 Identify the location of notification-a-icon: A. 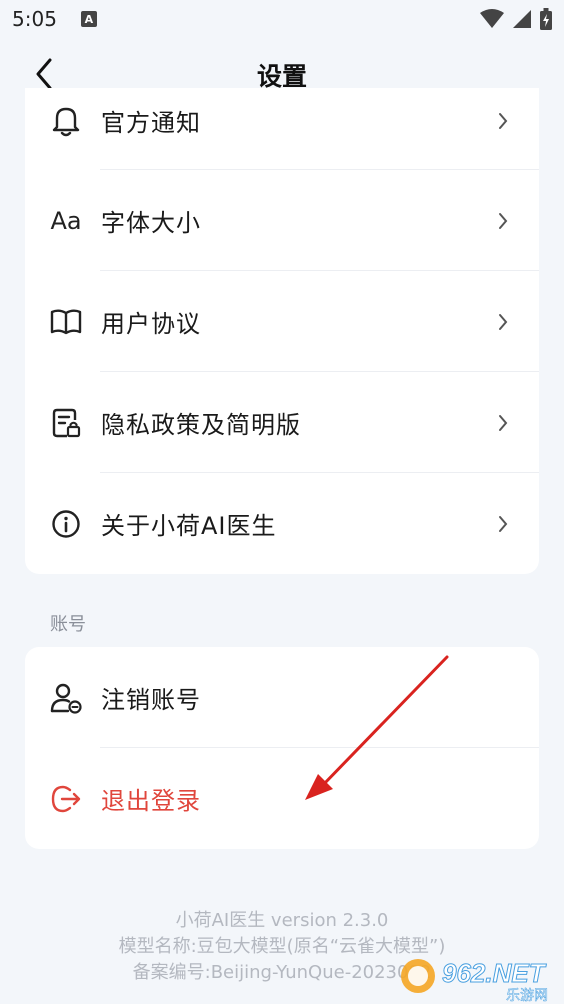
(88, 19).